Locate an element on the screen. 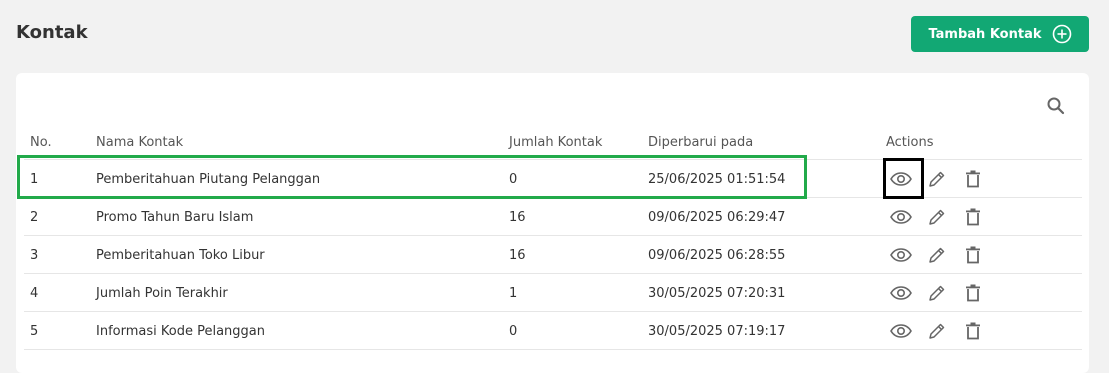 Image resolution: width=1109 pixels, height=373 pixels. contact-name: Pemberitahuan Toko Libur is located at coordinates (180, 255).